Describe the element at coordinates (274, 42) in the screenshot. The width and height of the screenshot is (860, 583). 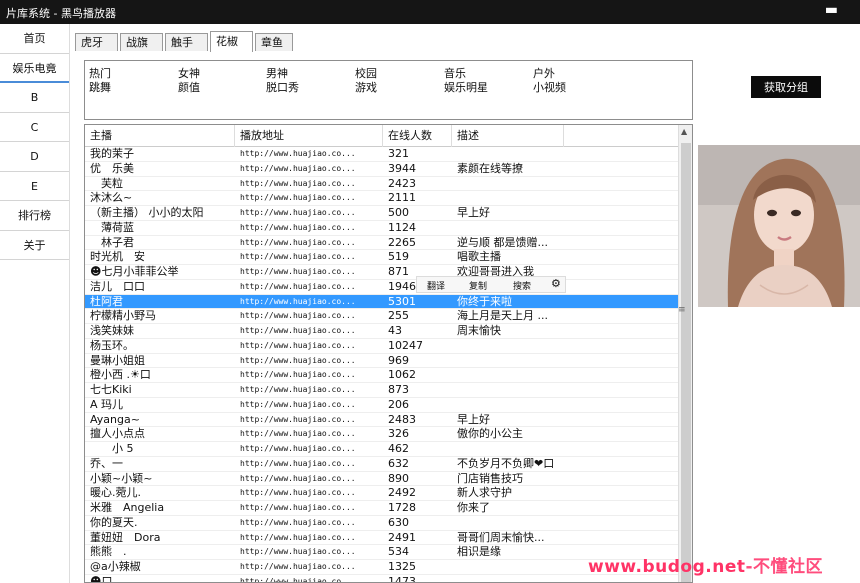
I see `platform-tab: 章鱼` at that location.